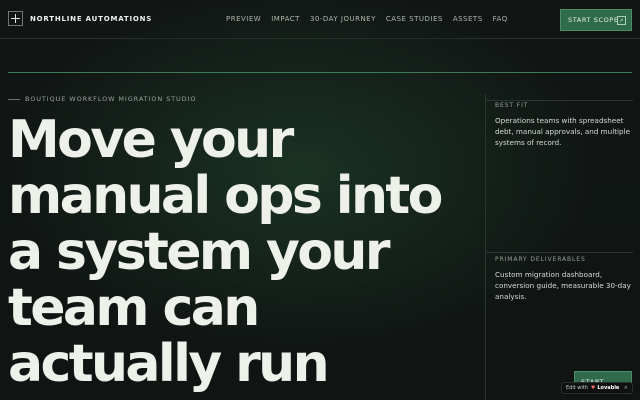 Image resolution: width=640 pixels, height=400 pixels. I want to click on nav-item-assets: ASSETS, so click(468, 19).